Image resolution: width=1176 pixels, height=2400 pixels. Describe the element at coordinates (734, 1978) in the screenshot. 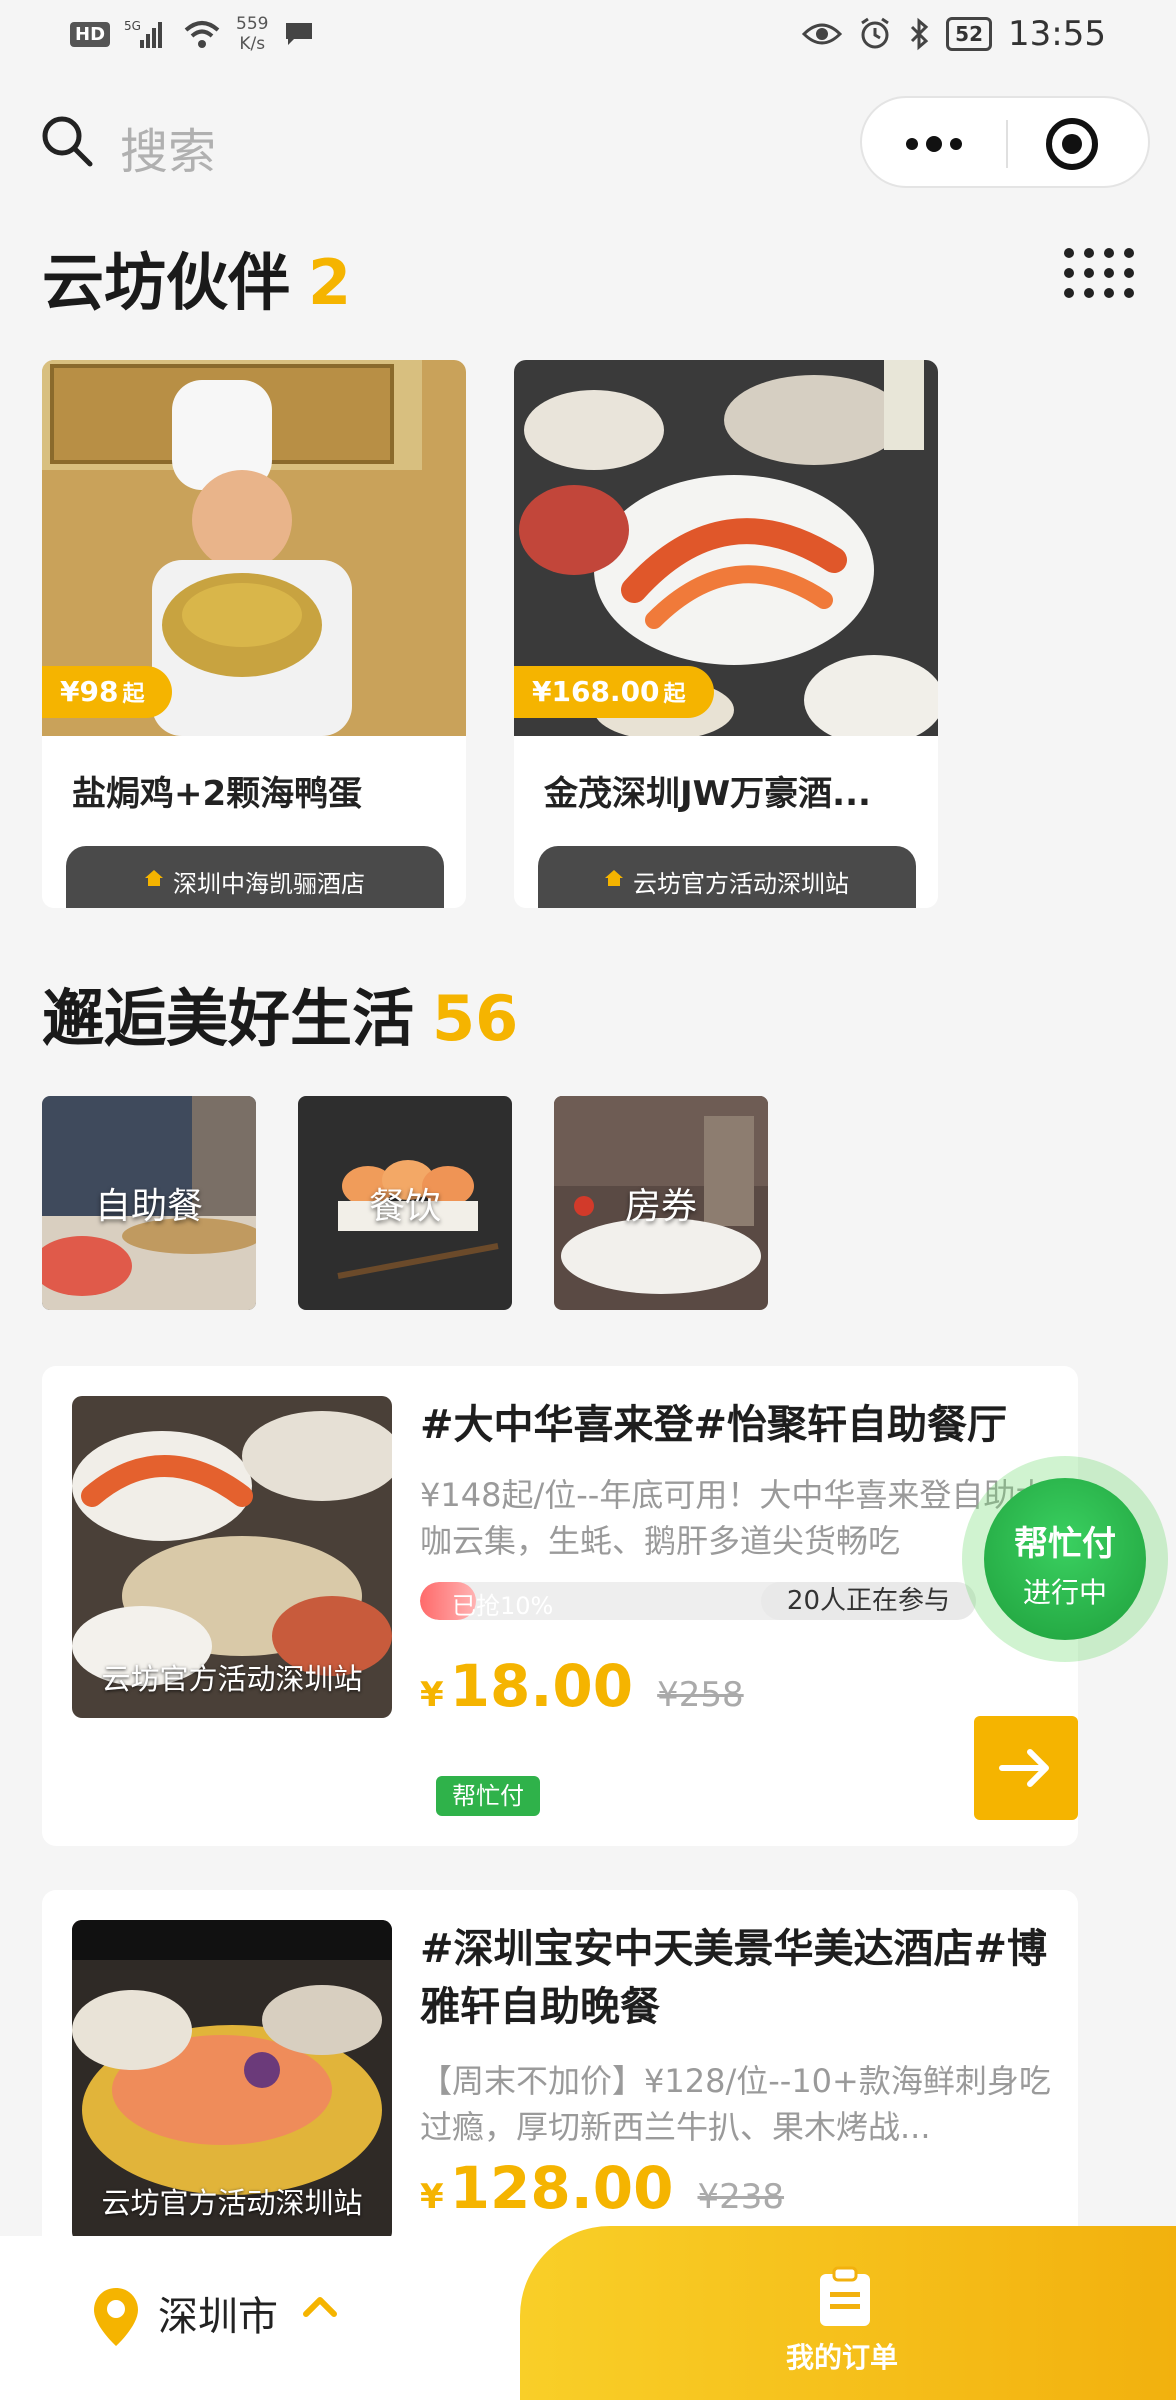

I see `deal-title: #深圳宝安中天美景华美达酒店#博雅轩自助晚餐` at that location.